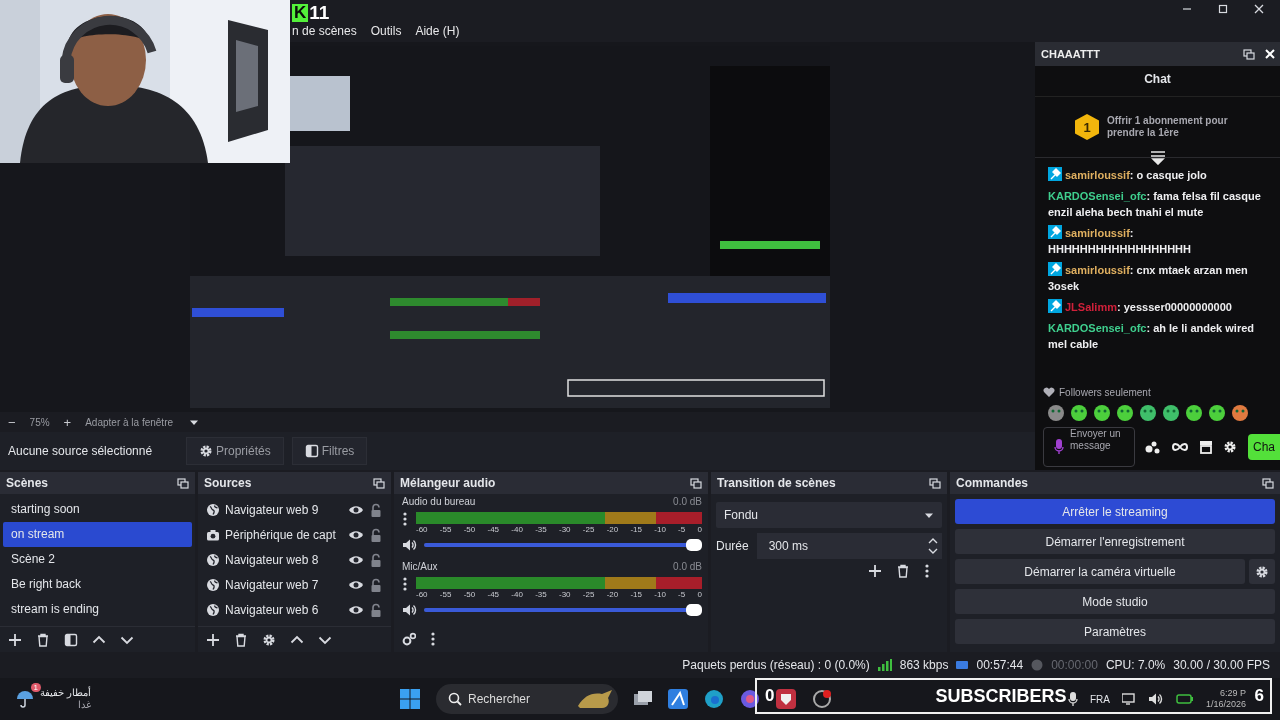  Describe the element at coordinates (35, 687) in the screenshot. I see `notification-badge: 1` at that location.